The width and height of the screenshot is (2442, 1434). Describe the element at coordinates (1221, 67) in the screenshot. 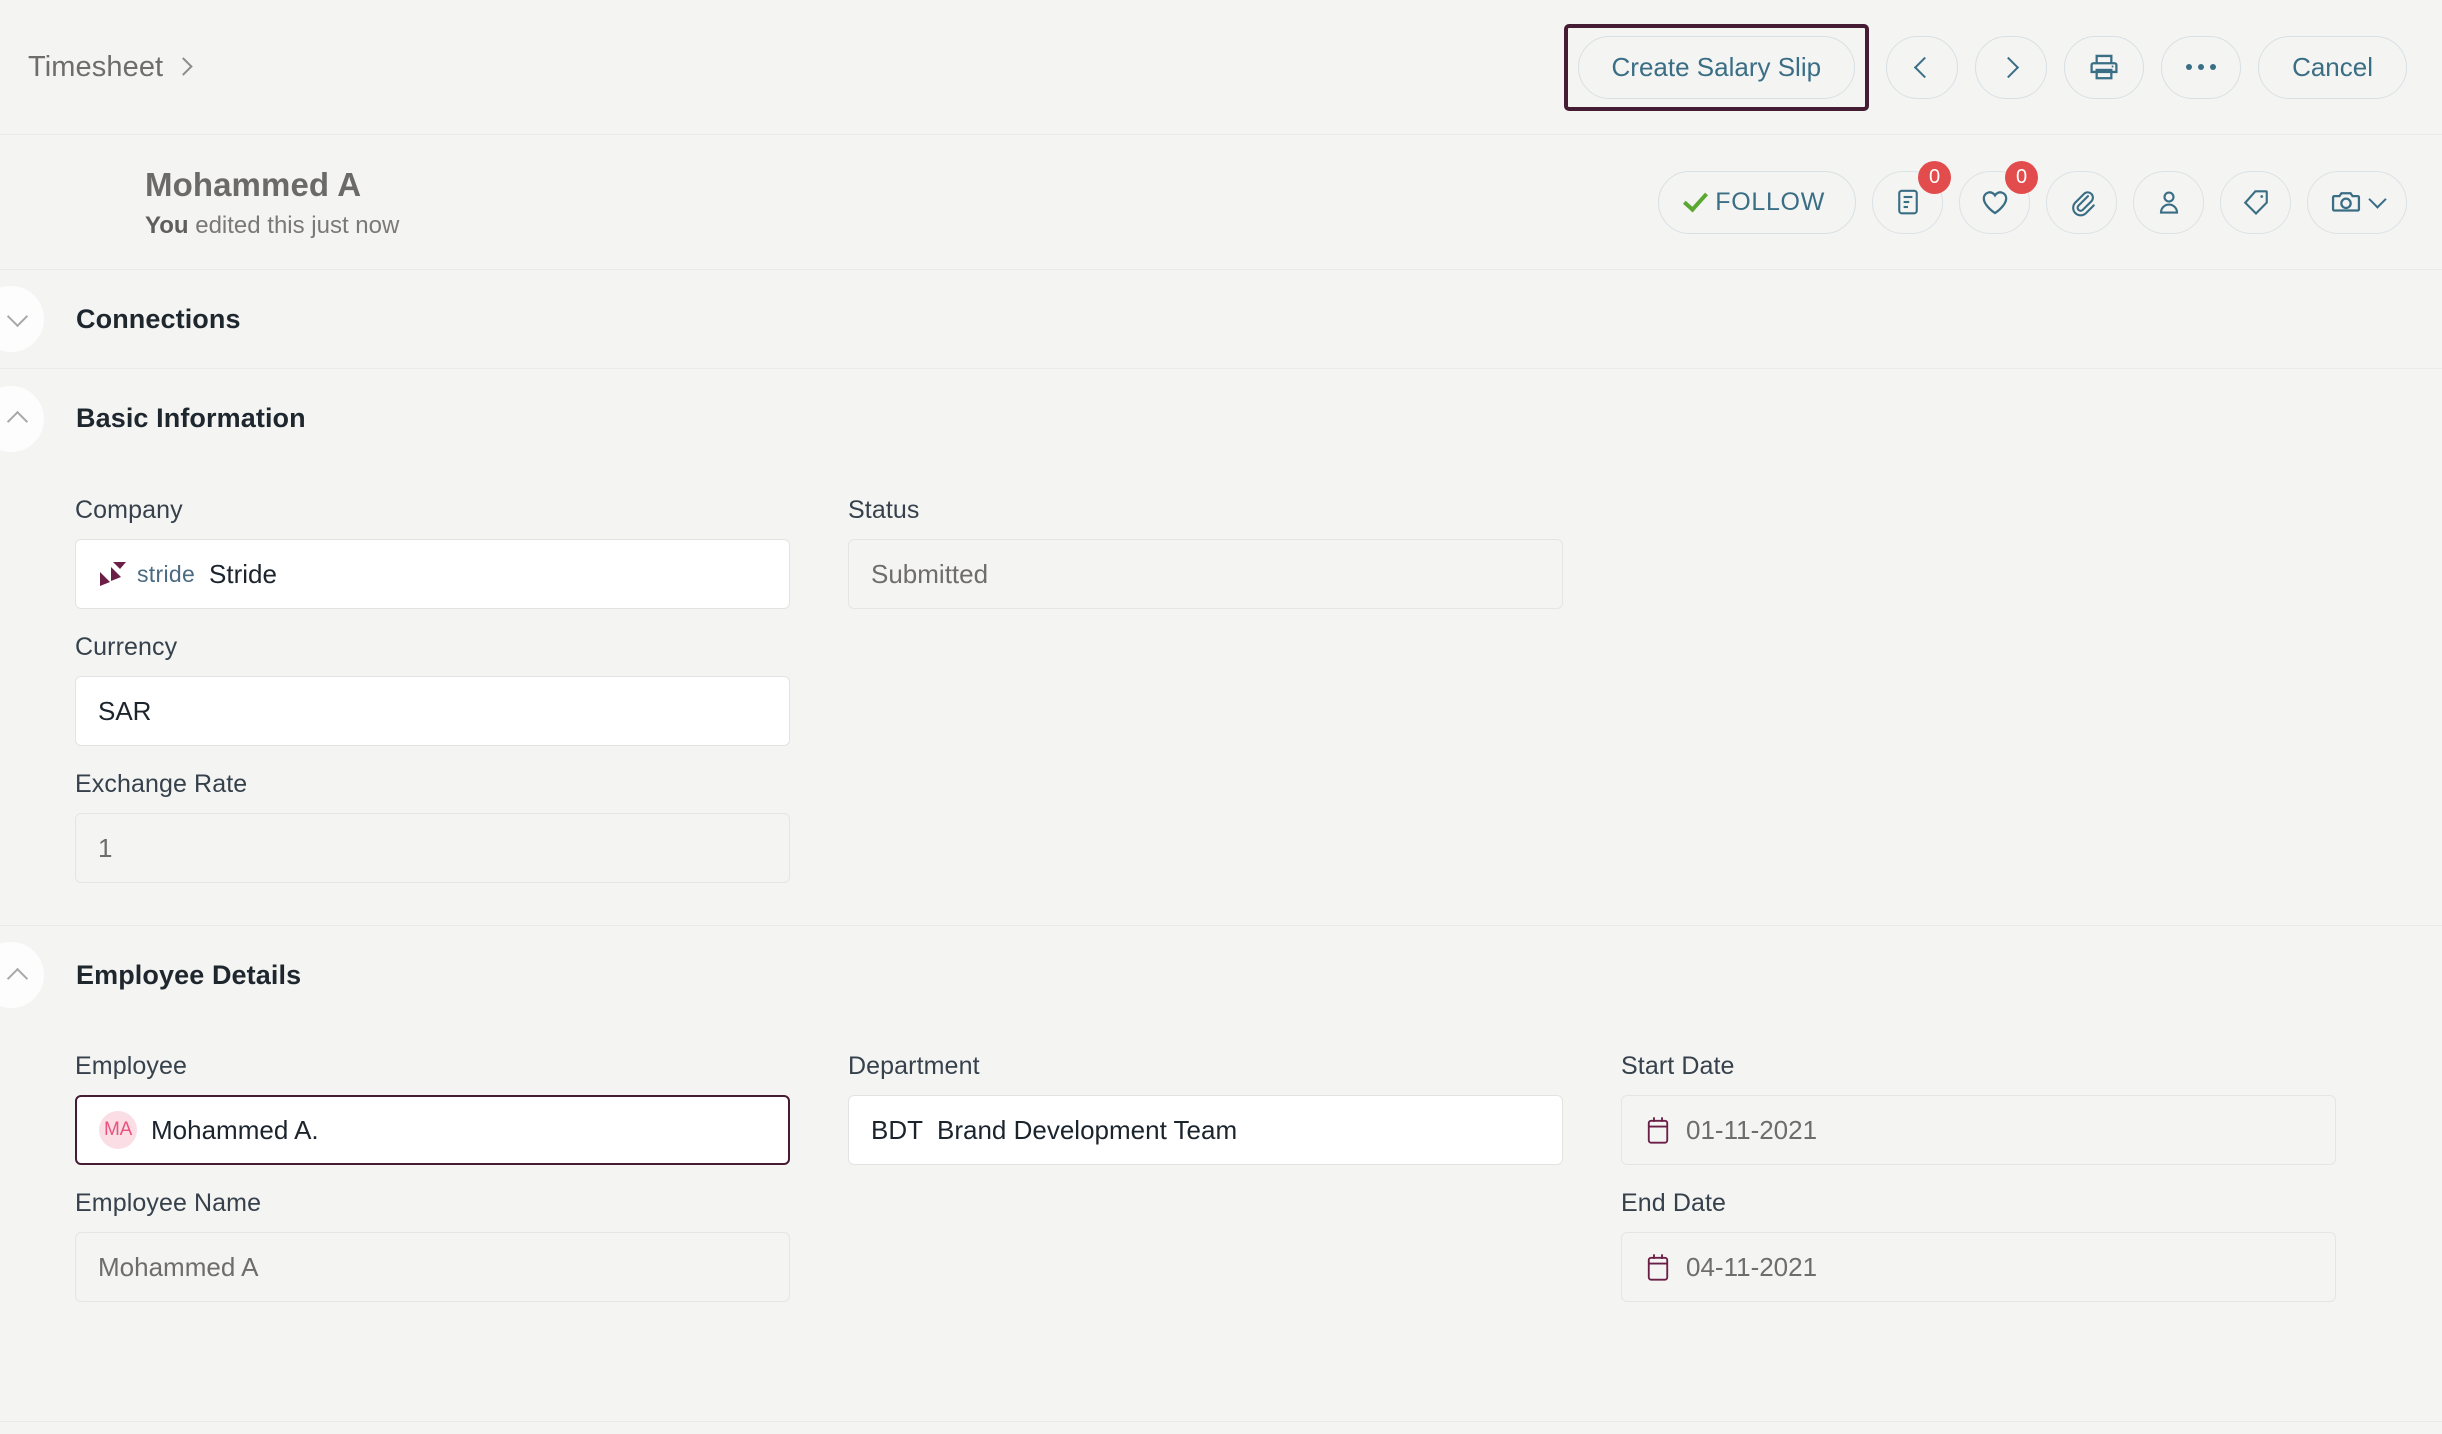

I see `breadcrumb-toolbar: Timesheet Create Salary Slip Cancel` at that location.